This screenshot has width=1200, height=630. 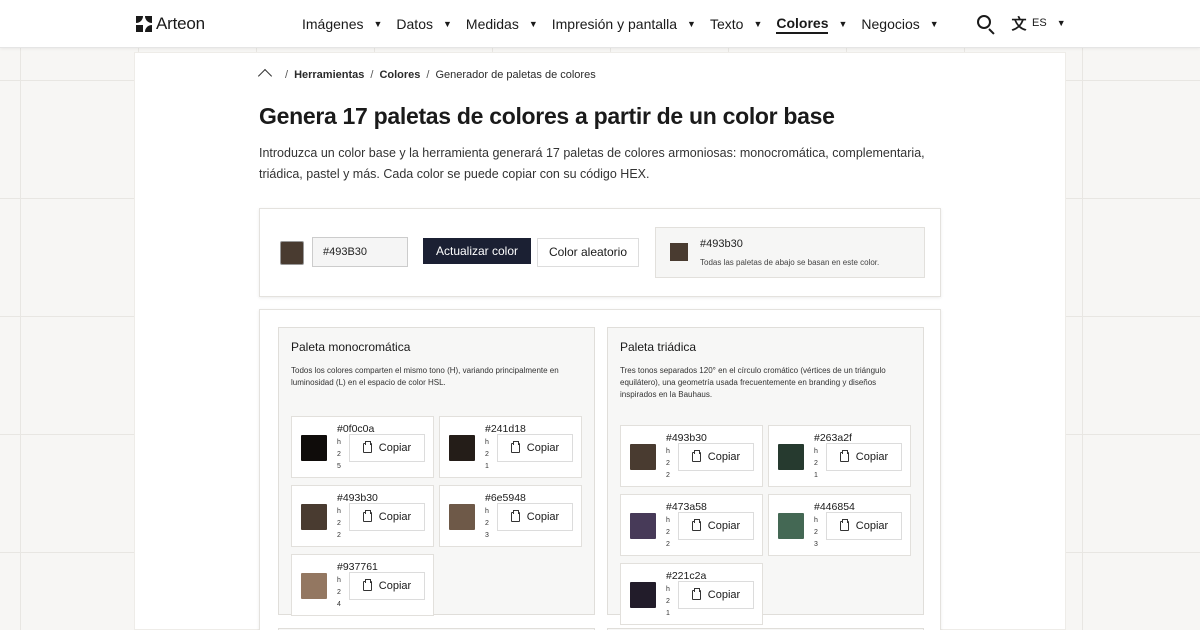 I want to click on menu-item-label: Datos, so click(x=414, y=24).